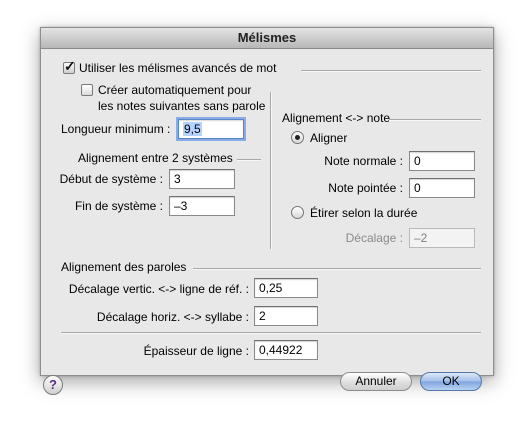  I want to click on systems-separator, so click(249, 160).